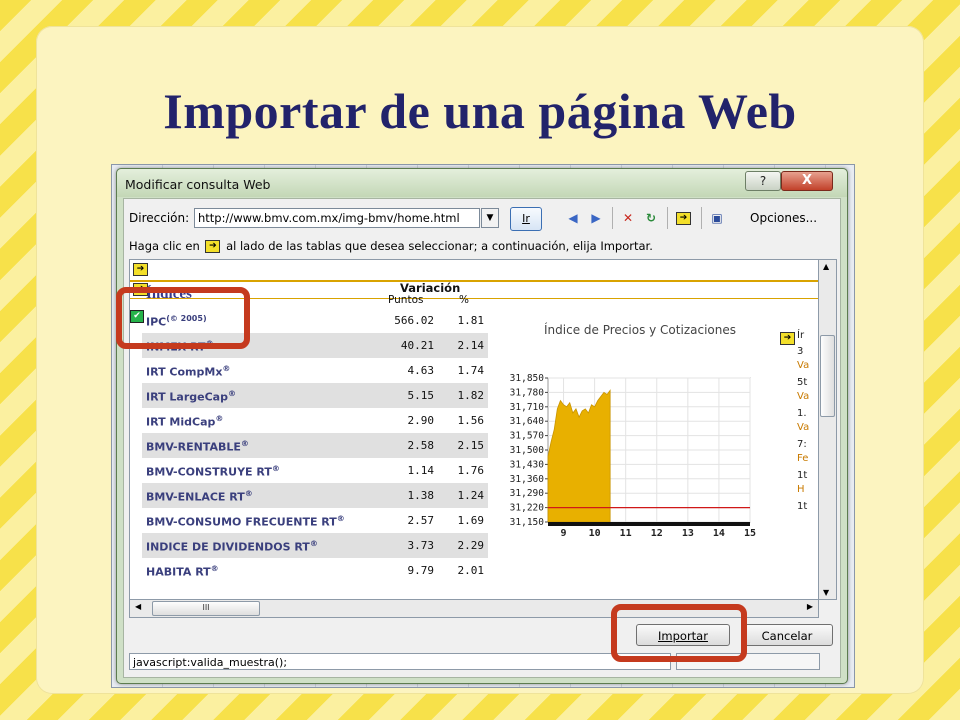 This screenshot has width=960, height=720. I want to click on percent-value: 2.29, so click(471, 545).